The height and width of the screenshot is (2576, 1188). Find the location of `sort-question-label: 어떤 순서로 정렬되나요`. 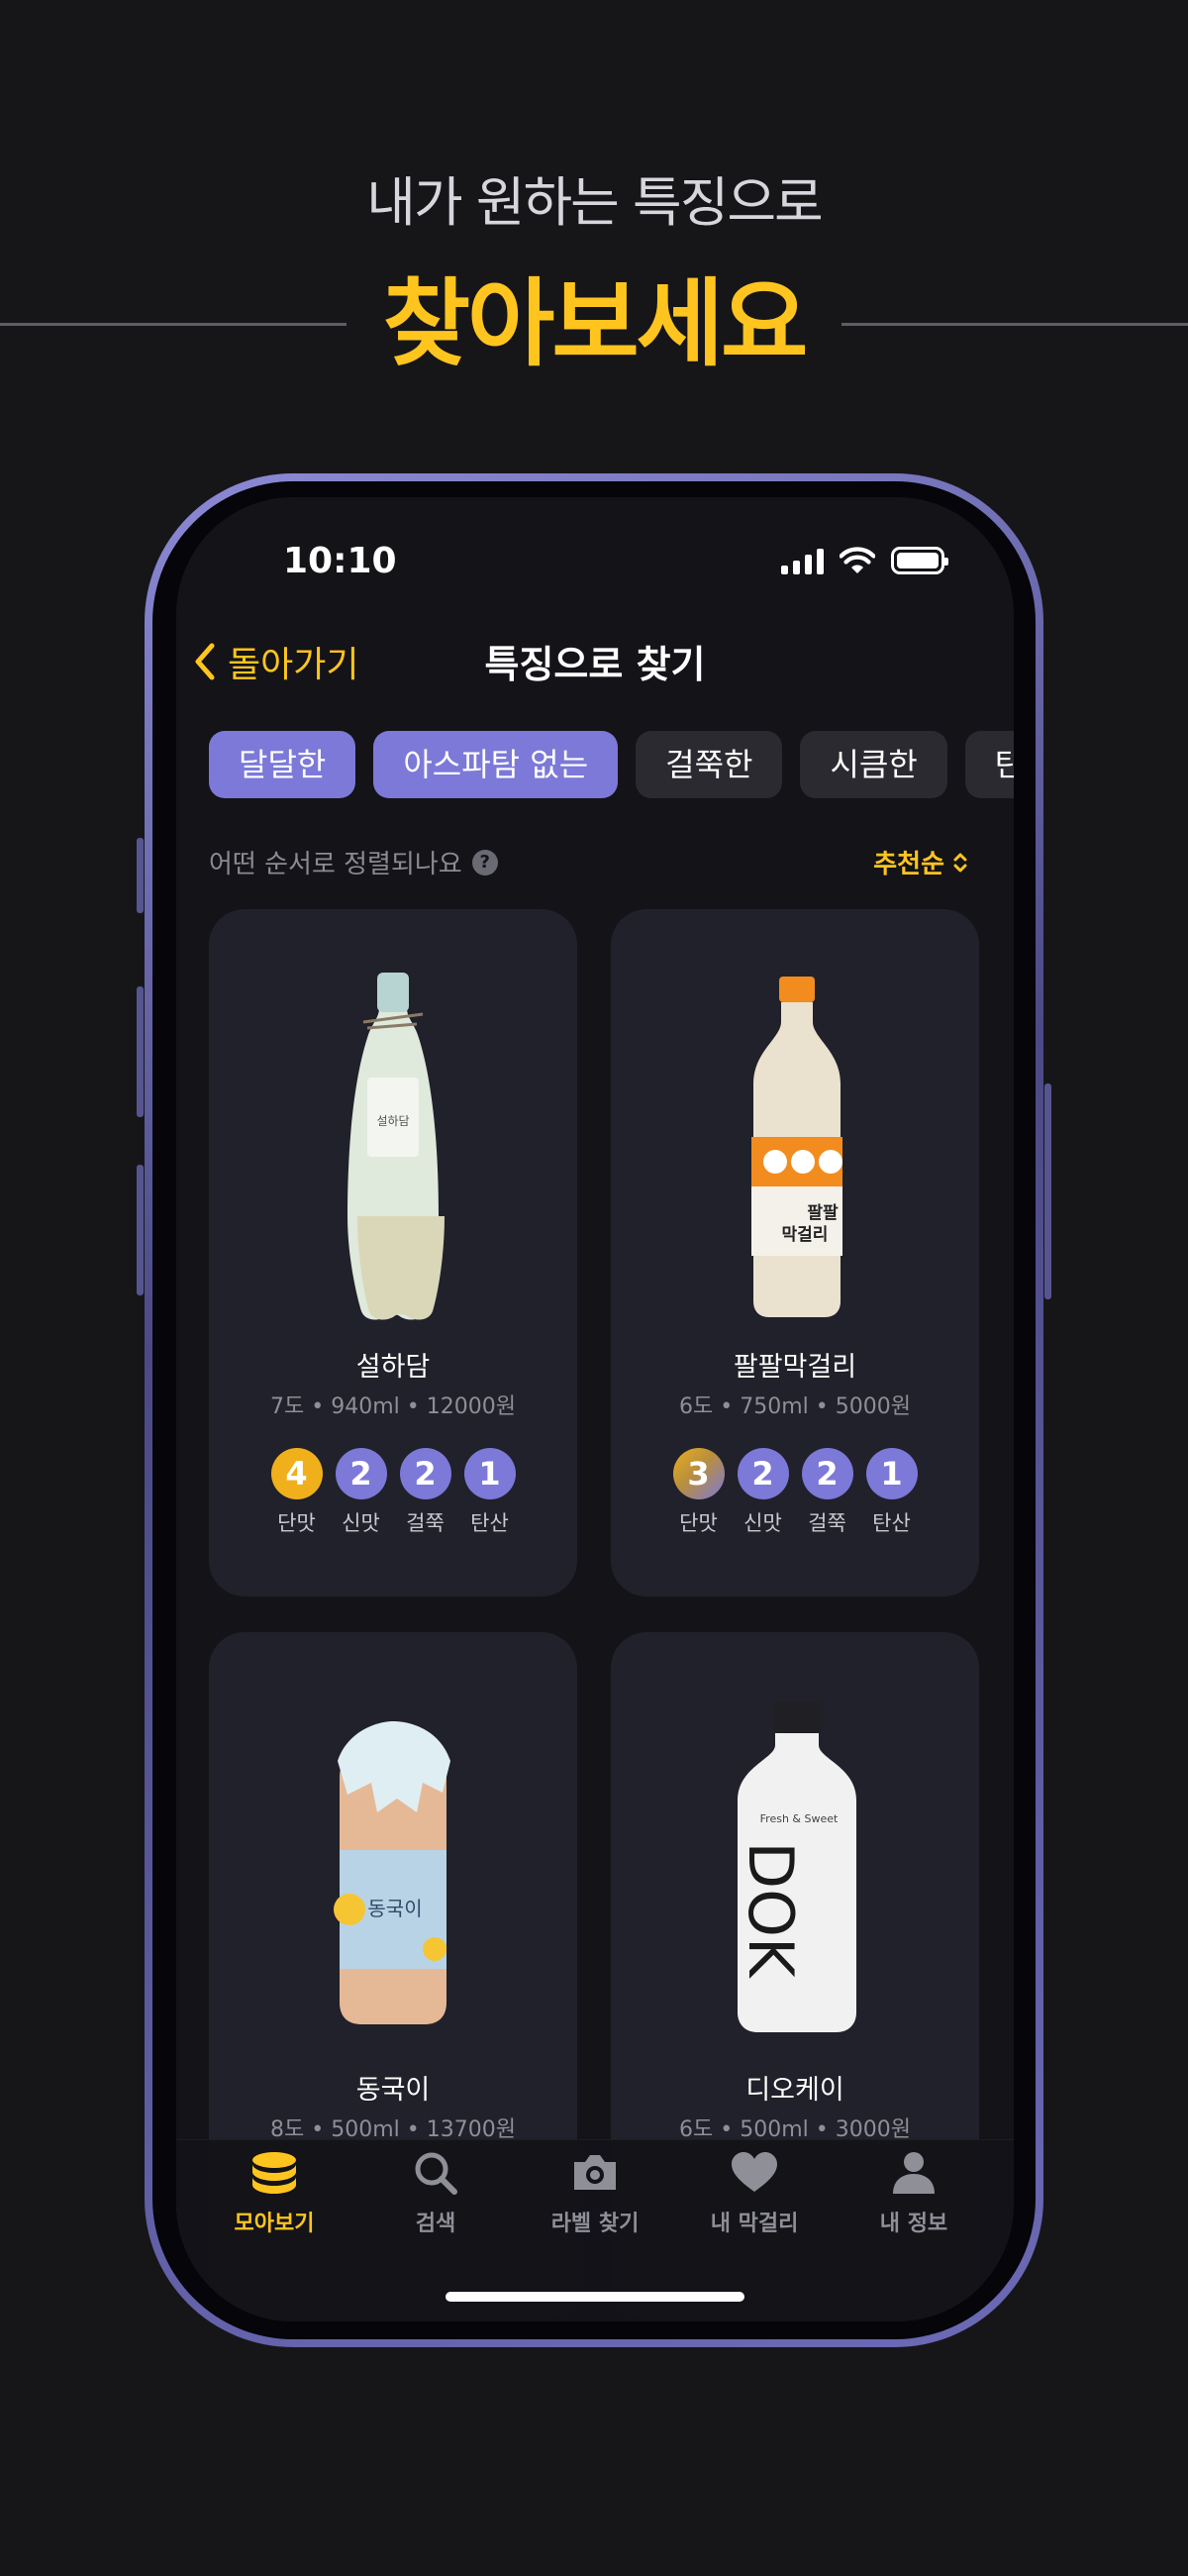

sort-question-label: 어떤 순서로 정렬되나요 is located at coordinates (335, 864).